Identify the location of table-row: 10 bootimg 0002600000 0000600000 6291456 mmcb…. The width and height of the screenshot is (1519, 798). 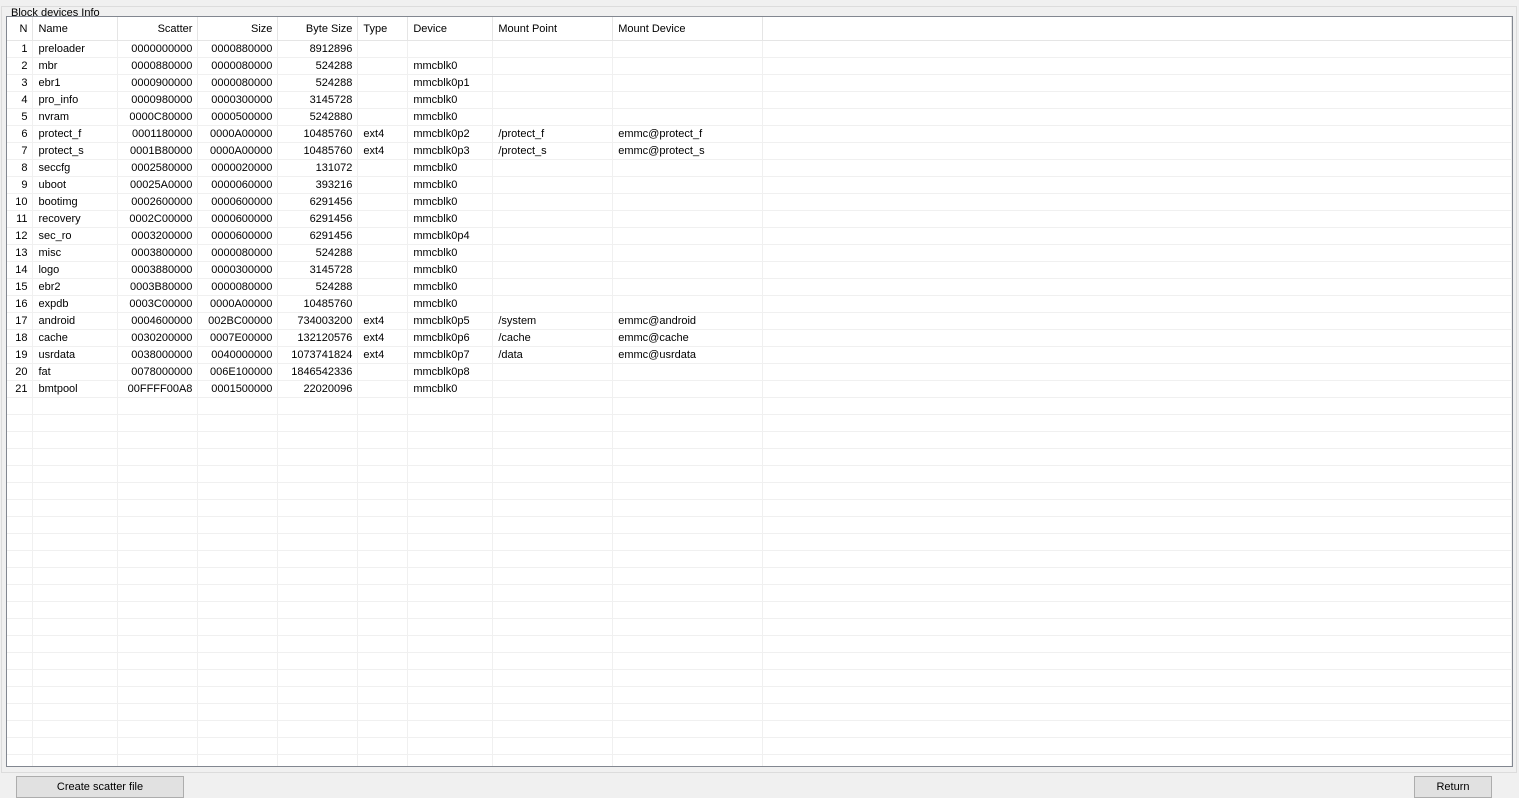
(759, 202).